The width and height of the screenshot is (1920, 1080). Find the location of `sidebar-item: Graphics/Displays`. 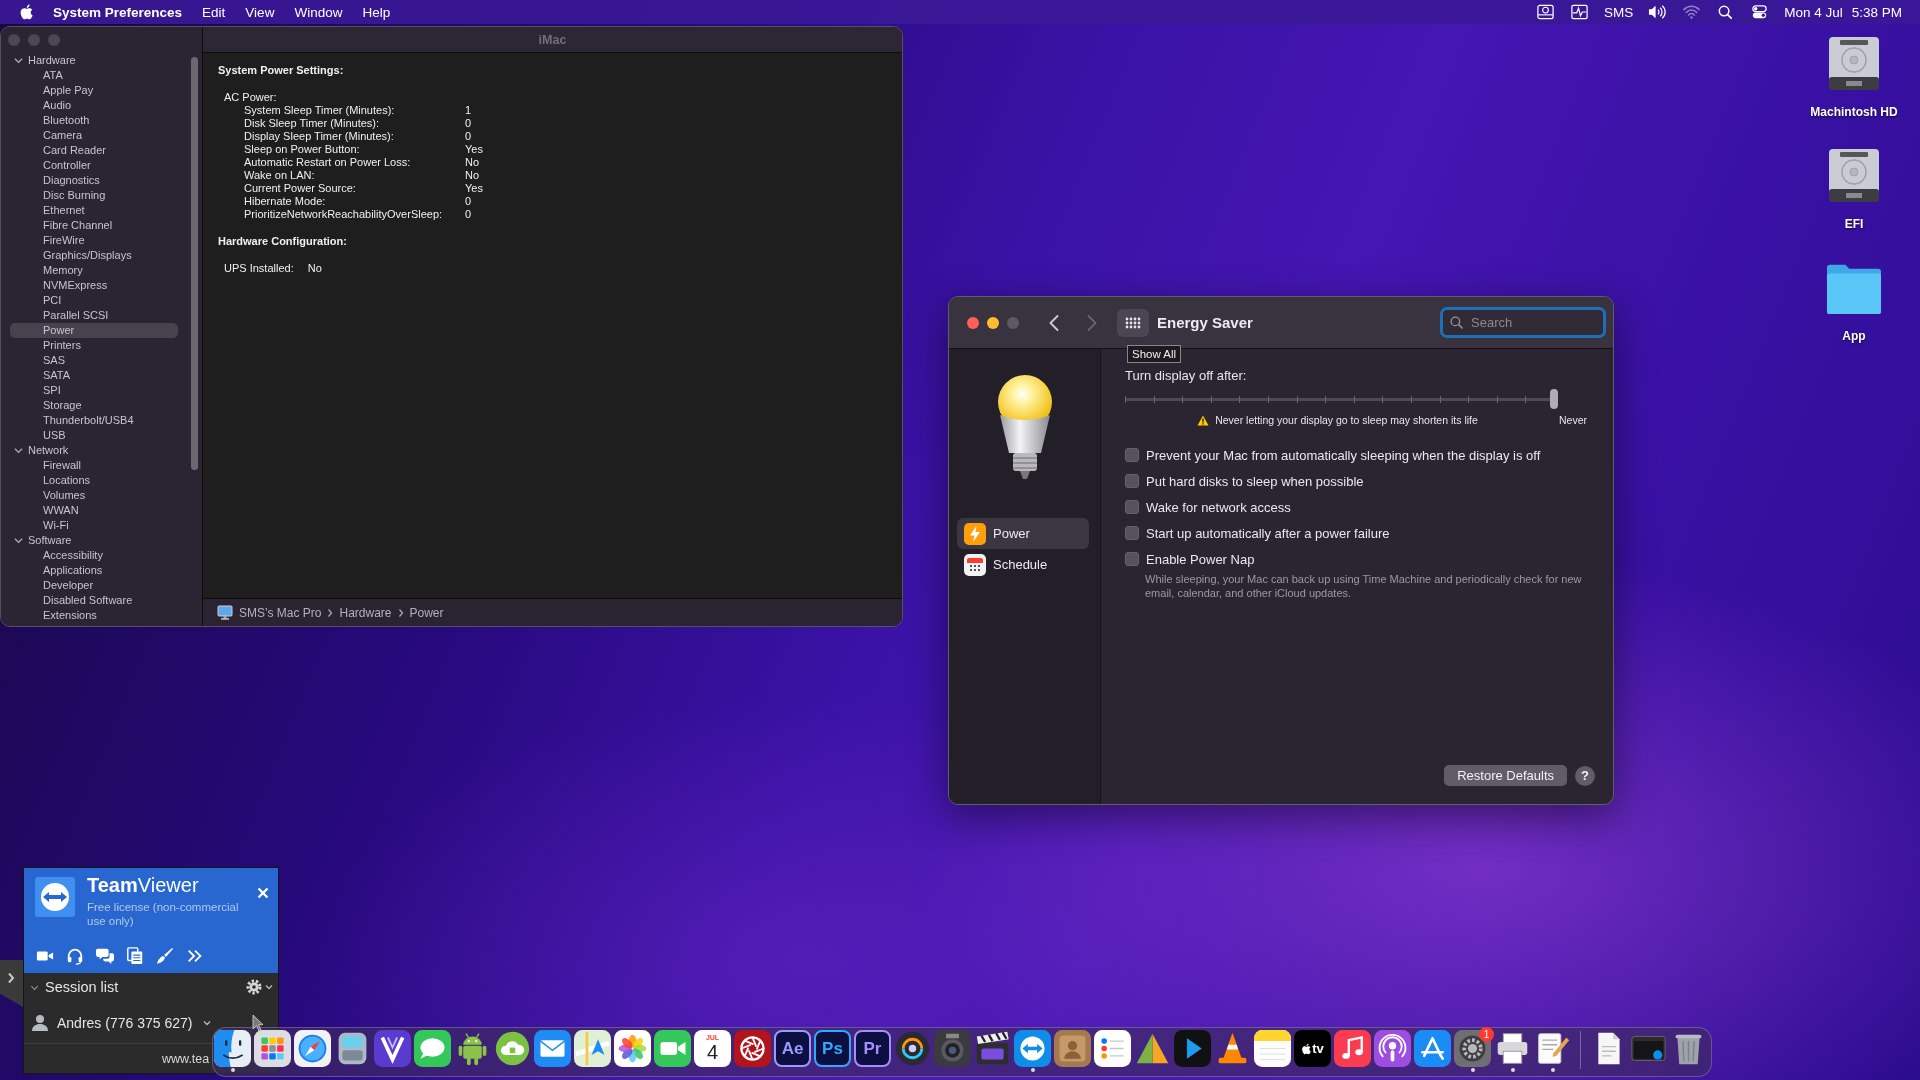

sidebar-item: Graphics/Displays is located at coordinates (94, 255).